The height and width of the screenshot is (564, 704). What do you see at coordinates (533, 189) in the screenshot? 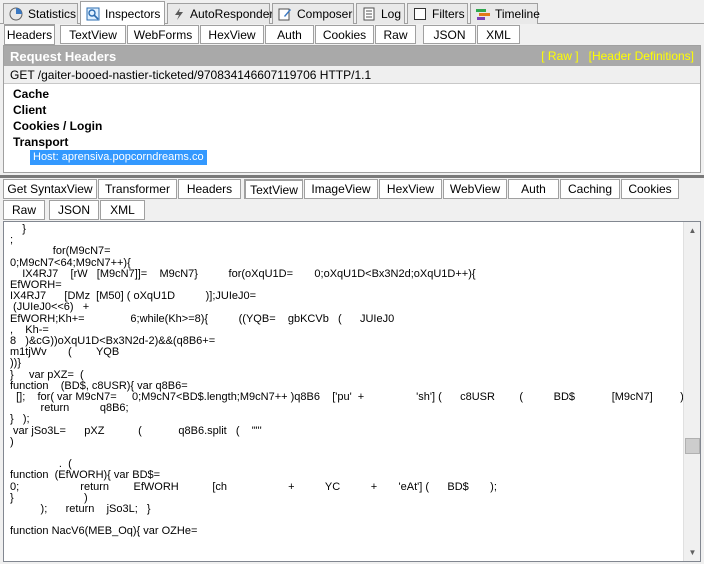
I see `response-tab-auth: Auth` at bounding box center [533, 189].